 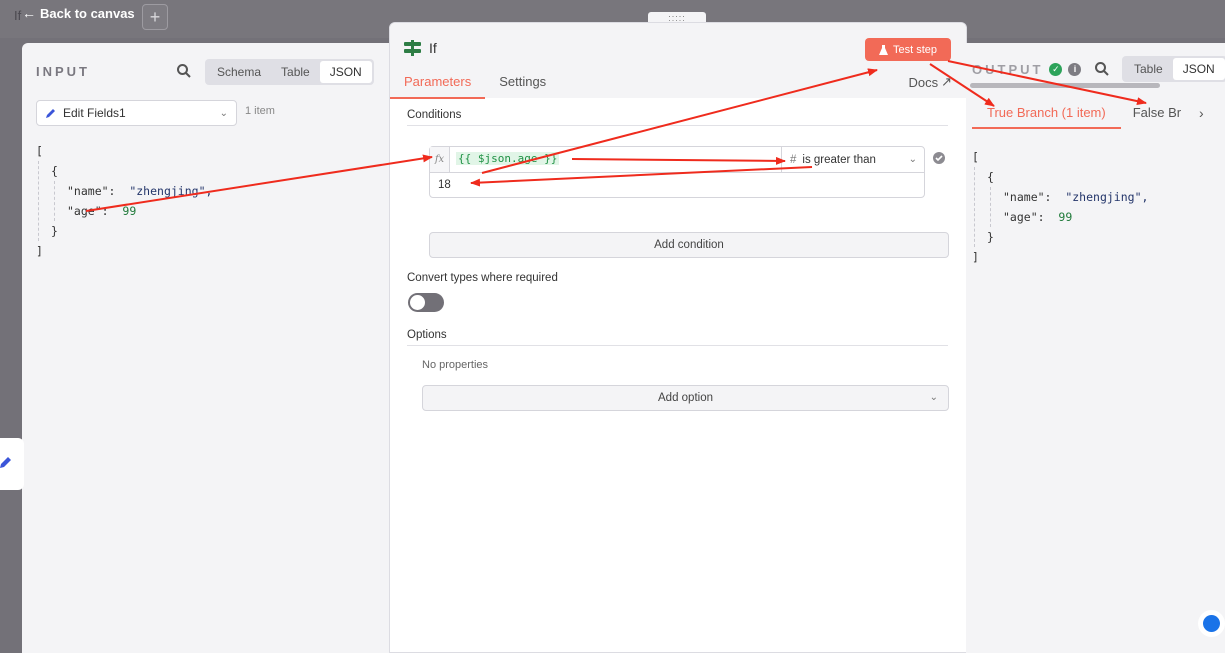 What do you see at coordinates (1201, 113) in the screenshot?
I see `chevron-right-icon: ›` at bounding box center [1201, 113].